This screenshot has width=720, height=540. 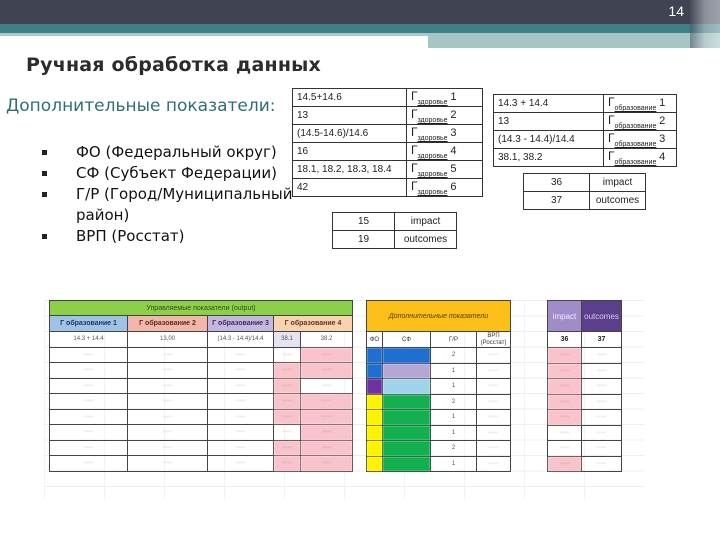 I want to click on indicator-cell: Гздоровье 2, so click(x=444, y=115).